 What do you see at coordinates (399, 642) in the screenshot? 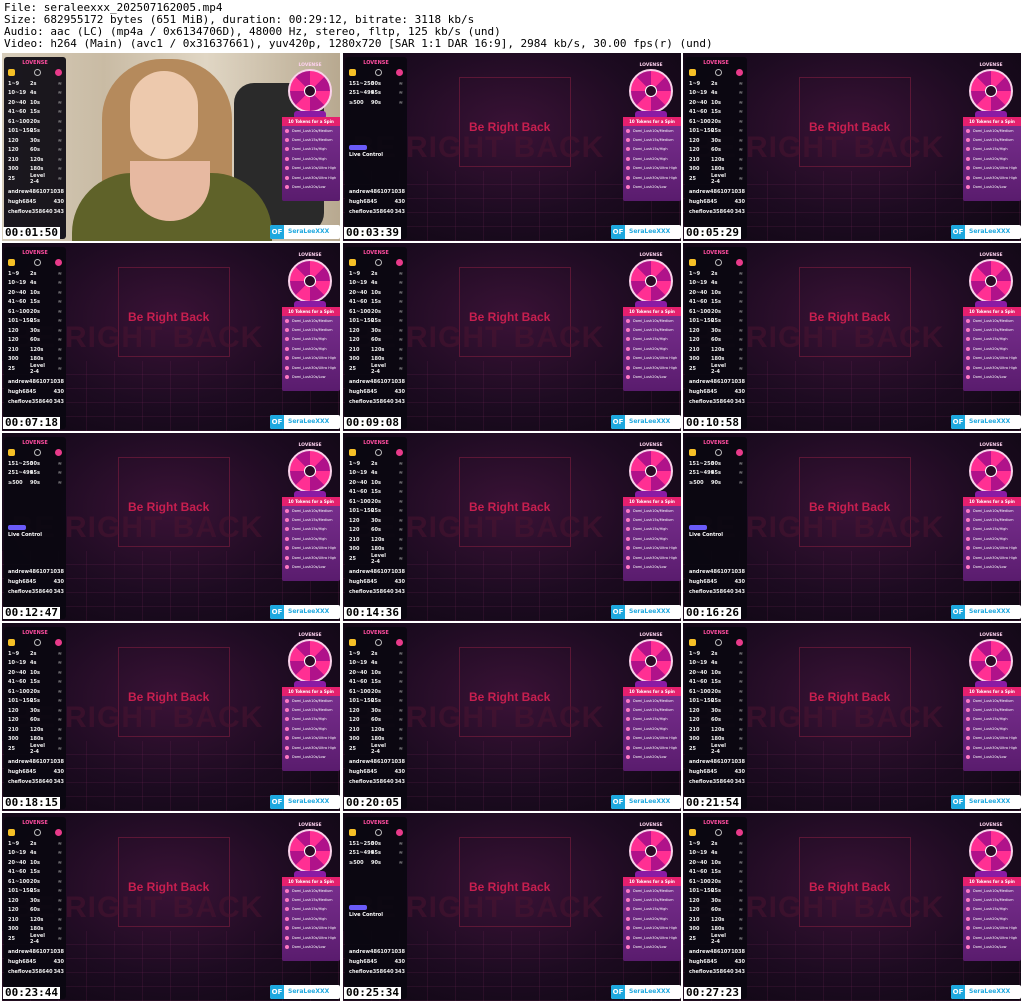
I see `vibe-icon` at bounding box center [399, 642].